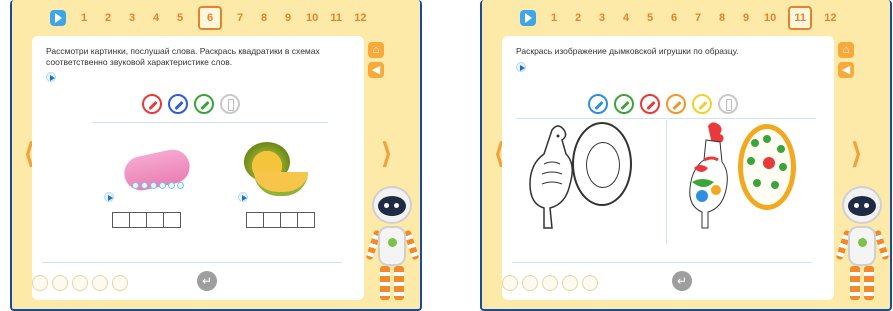  What do you see at coordinates (676, 104) in the screenshot?
I see `orange-pencil-icon` at bounding box center [676, 104].